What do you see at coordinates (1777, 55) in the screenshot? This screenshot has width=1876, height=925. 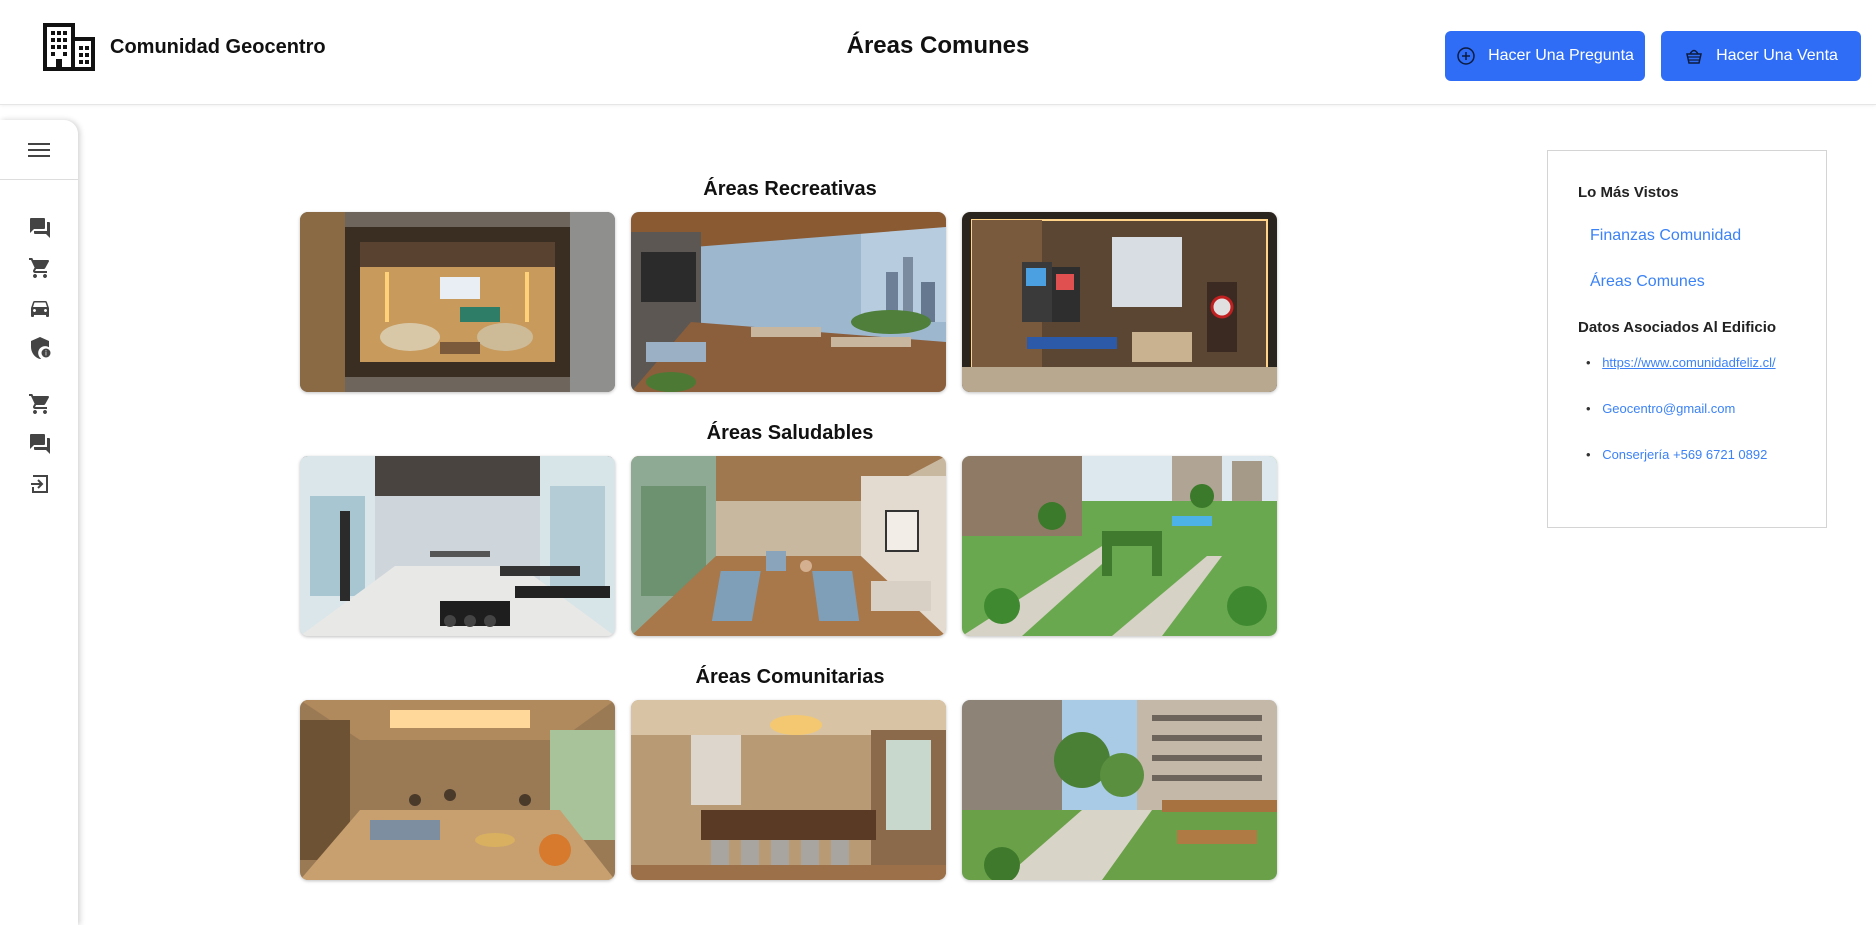 I see `make-sale-label: Hacer Una Venta` at bounding box center [1777, 55].